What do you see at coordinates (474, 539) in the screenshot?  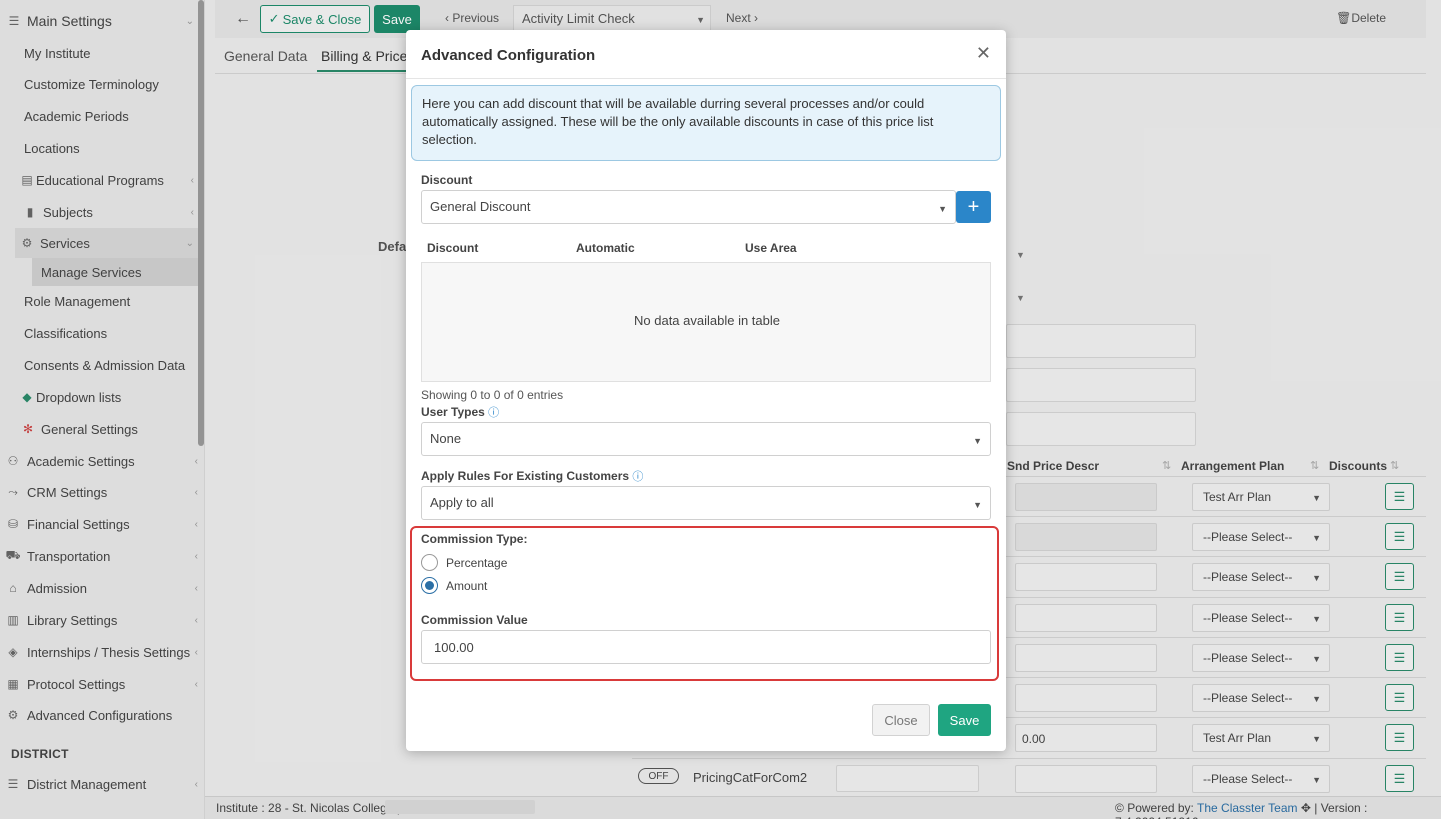 I see `commission-type-label: Commission Type:` at bounding box center [474, 539].